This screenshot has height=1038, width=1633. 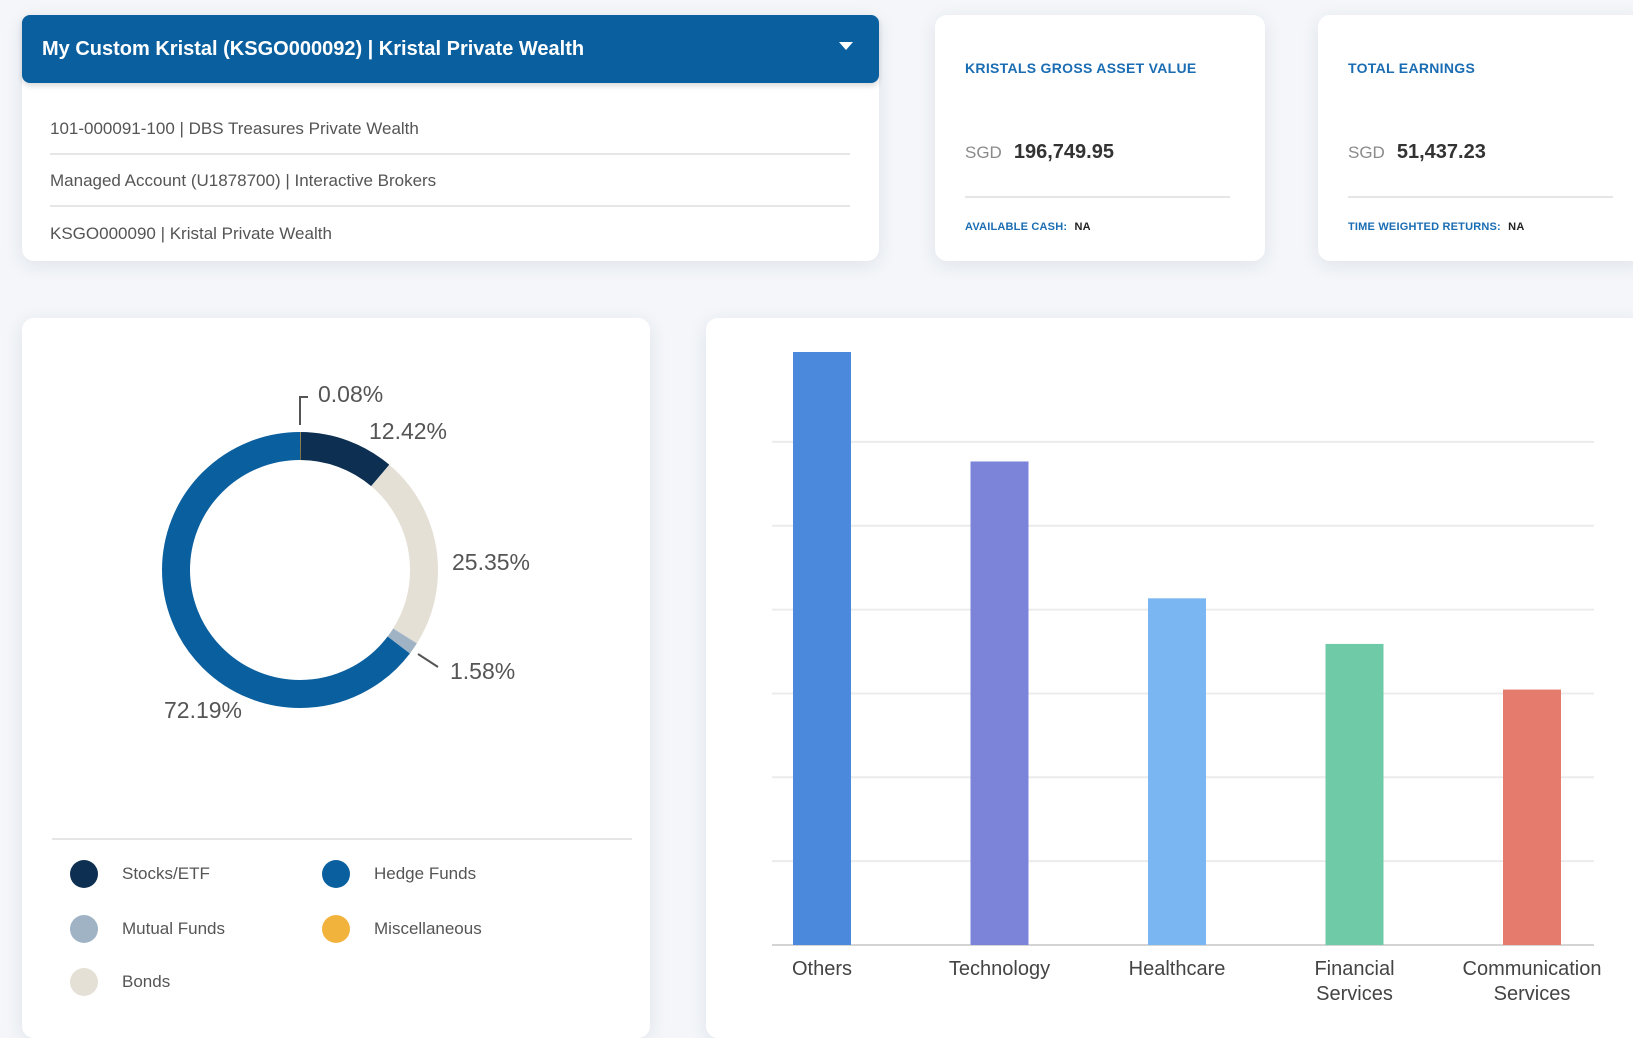 I want to click on available-cash: AVAILABLE CASH: NA, so click(x=1028, y=227).